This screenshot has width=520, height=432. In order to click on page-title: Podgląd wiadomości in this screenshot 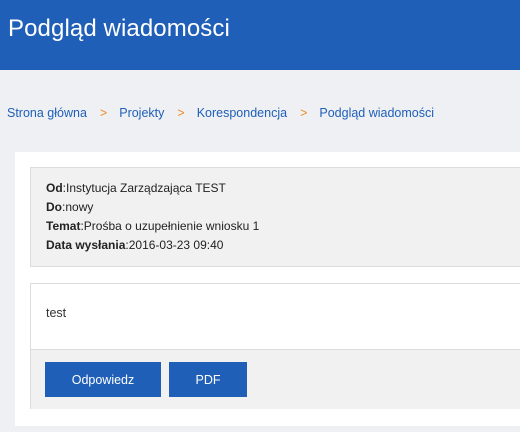, I will do `click(119, 28)`.